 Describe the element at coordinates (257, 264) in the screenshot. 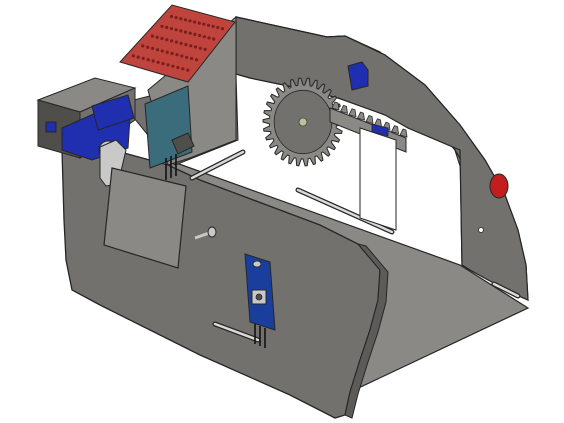

I see `sensor-led` at that location.